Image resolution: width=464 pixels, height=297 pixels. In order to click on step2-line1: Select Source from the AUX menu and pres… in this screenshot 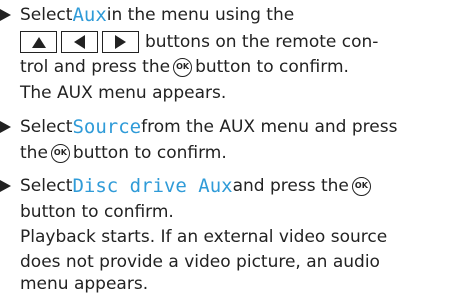, I will do `click(198, 127)`.